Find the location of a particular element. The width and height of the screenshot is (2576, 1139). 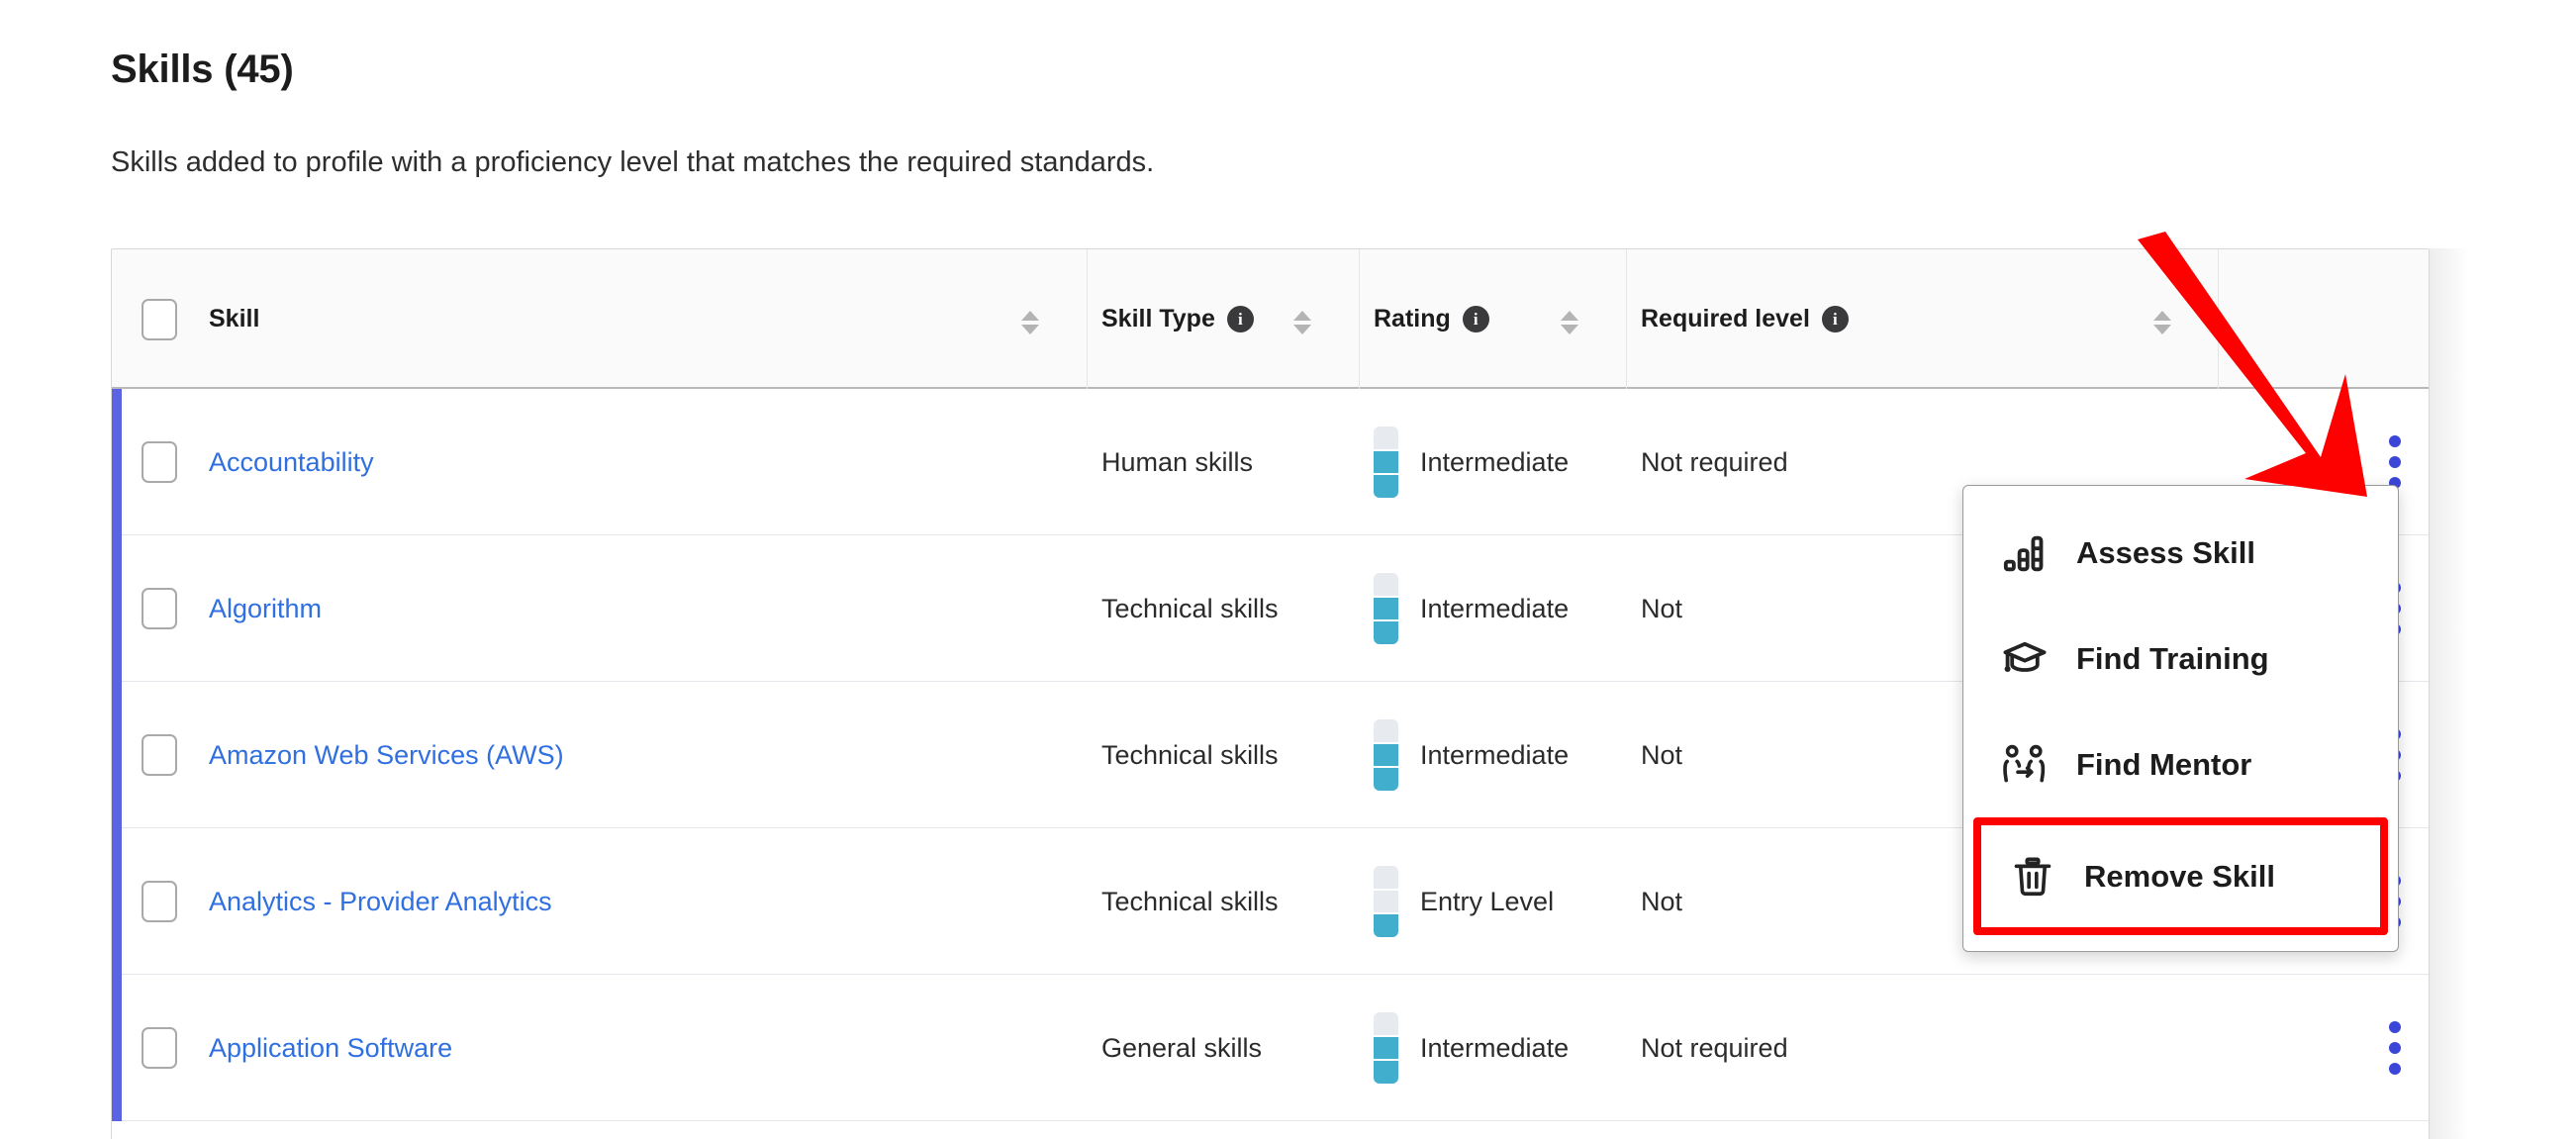

column-header-skill: Skill is located at coordinates (234, 319).